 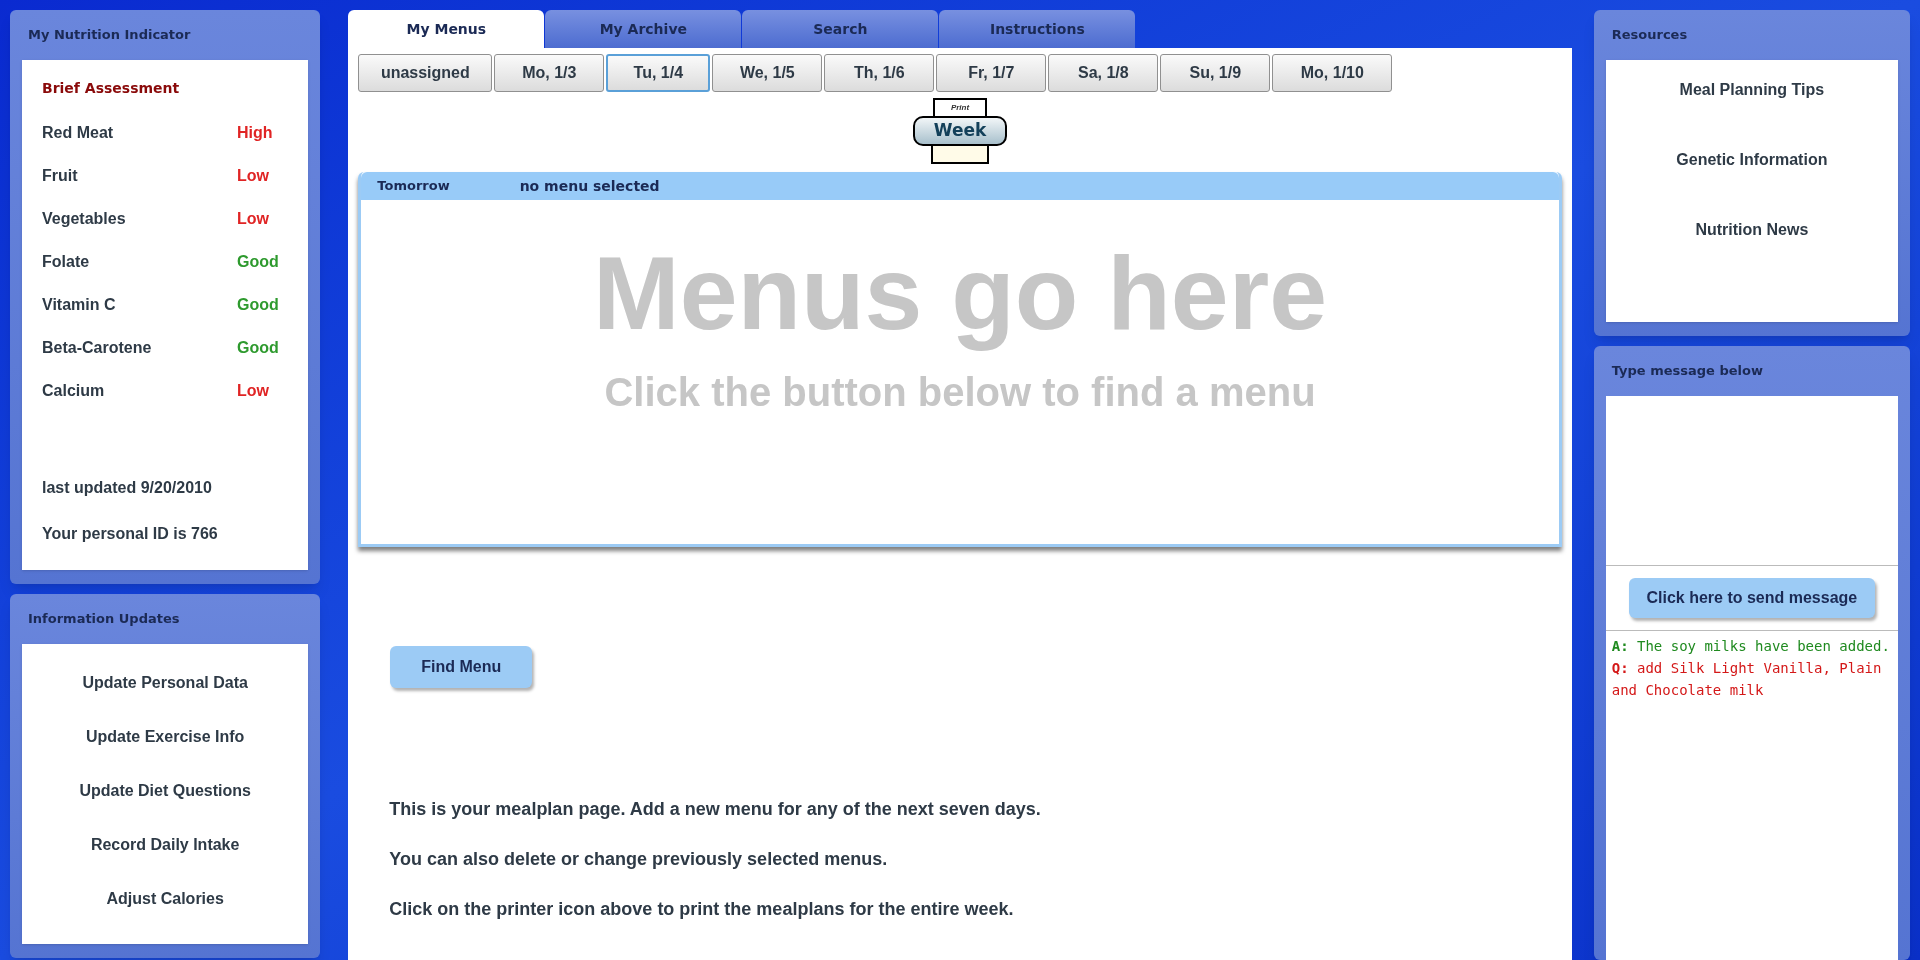 I want to click on day-tab: Mo, 1/10, so click(x=1332, y=73).